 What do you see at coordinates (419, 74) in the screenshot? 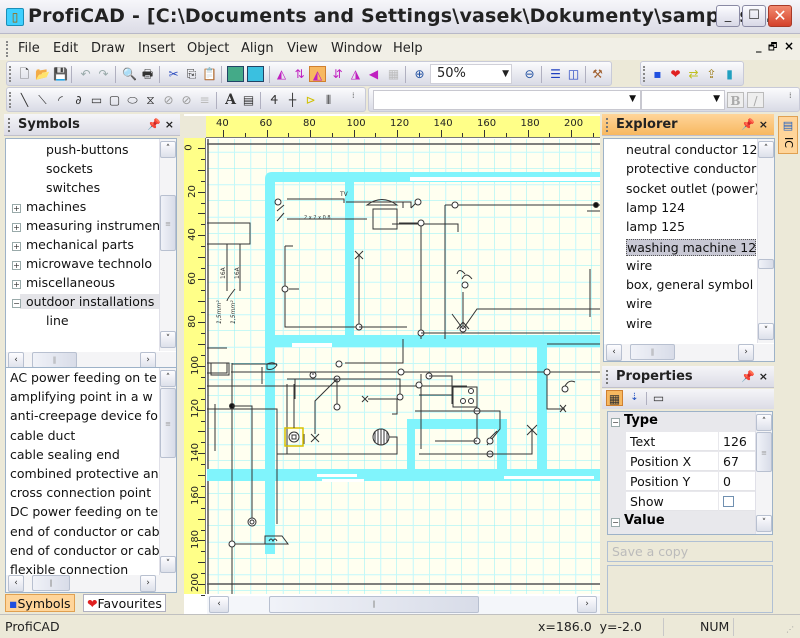
I see `zoom-in-icon: ⊕` at bounding box center [419, 74].